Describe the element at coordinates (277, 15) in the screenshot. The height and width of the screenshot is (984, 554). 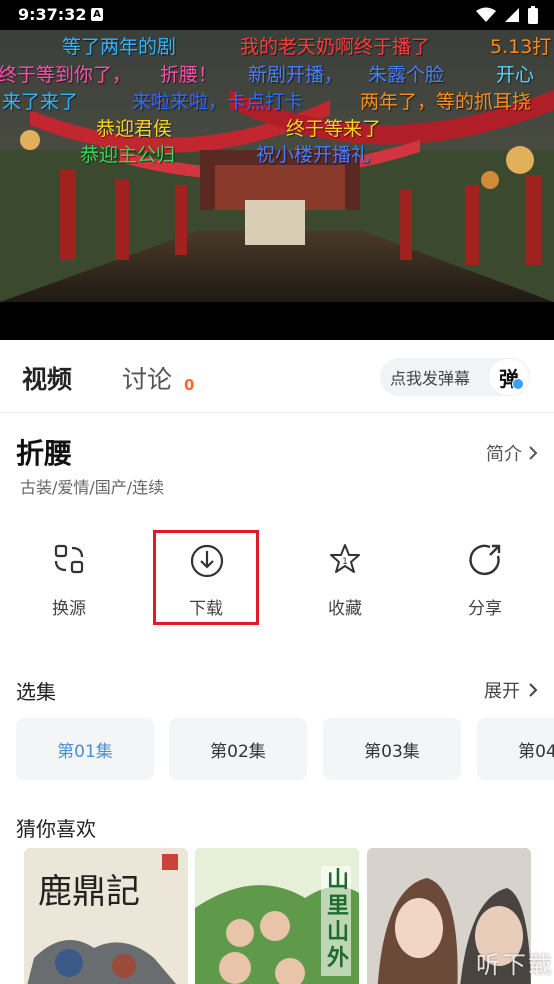
I see `status-bar: 9:37:32 A` at that location.